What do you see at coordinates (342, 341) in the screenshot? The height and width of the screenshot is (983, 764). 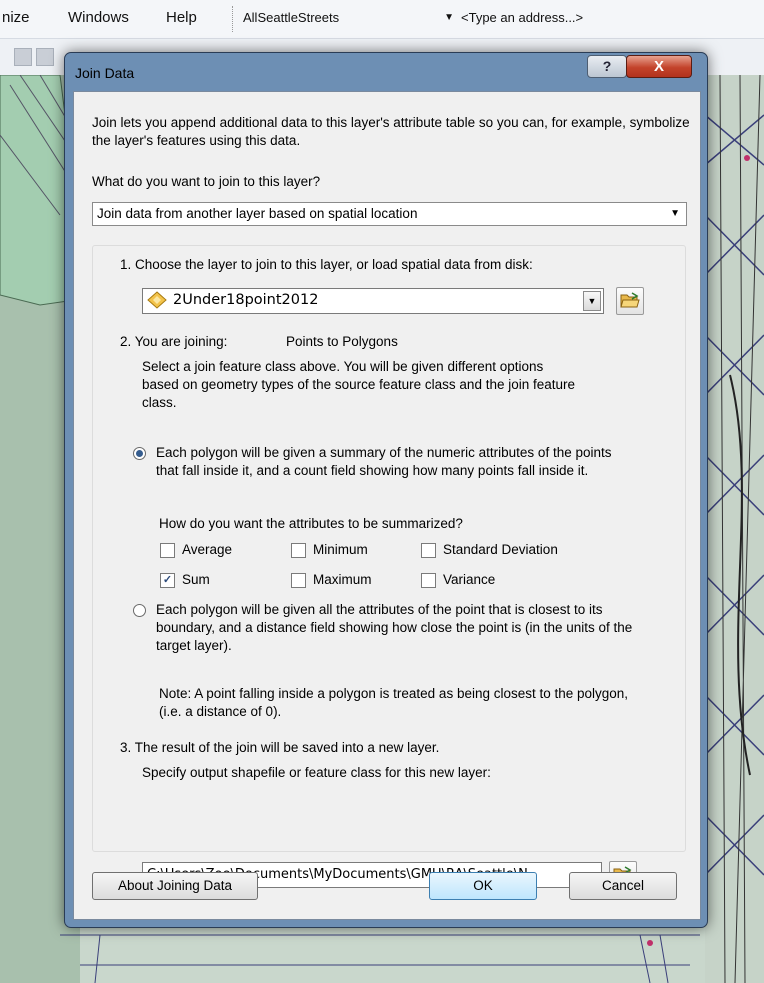 I see `join-kind-value: Points to Polygons` at bounding box center [342, 341].